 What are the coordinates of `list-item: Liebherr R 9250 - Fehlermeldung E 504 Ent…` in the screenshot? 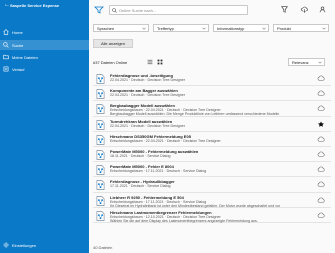 It's located at (212, 200).